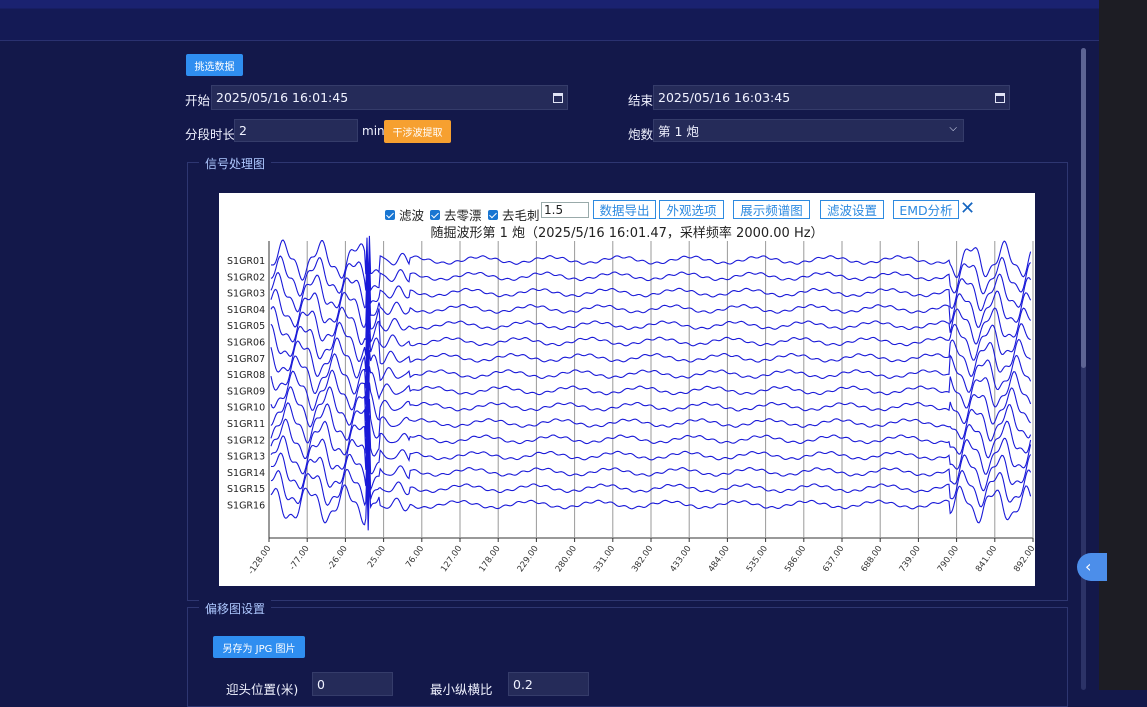 The height and width of the screenshot is (707, 1147). I want to click on x-tick-label: 433.00, so click(680, 559).